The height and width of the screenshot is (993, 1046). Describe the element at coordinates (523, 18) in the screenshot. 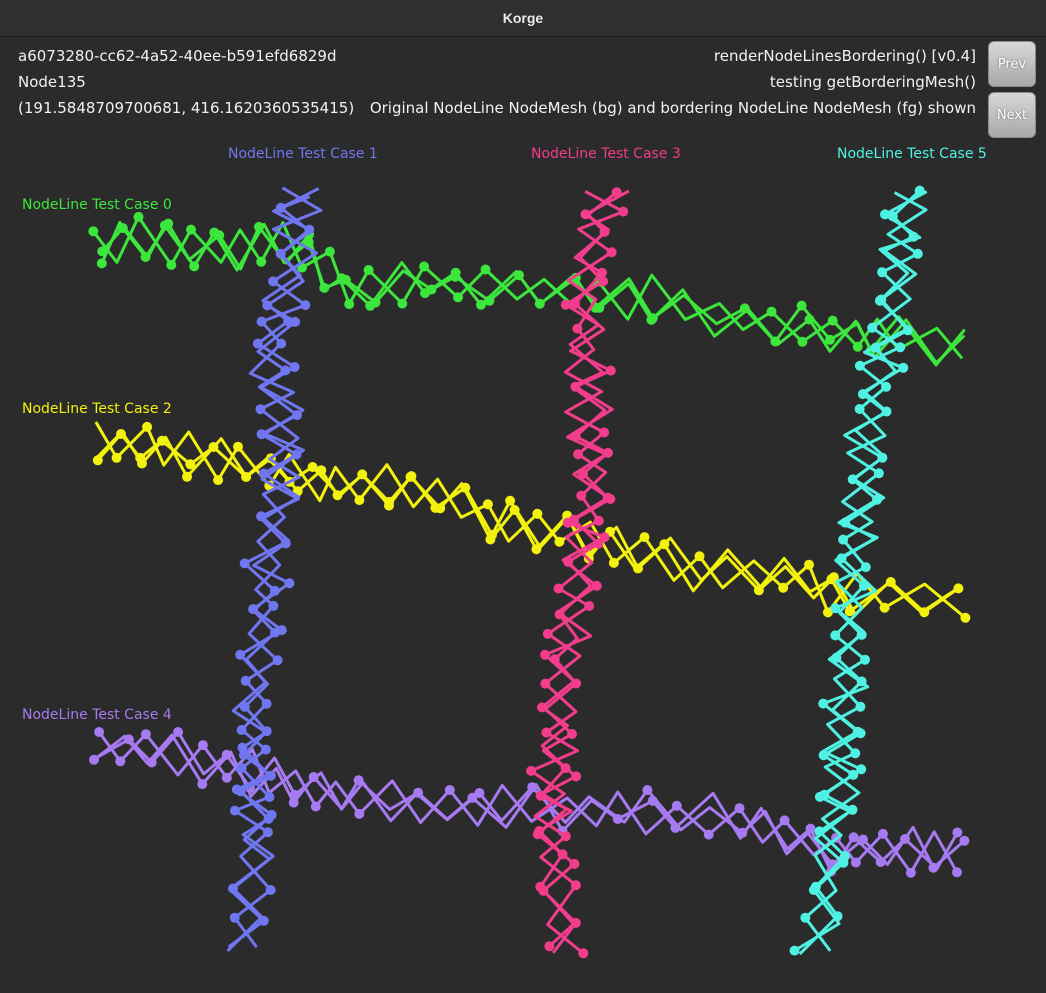

I see `window-title: Korge` at that location.